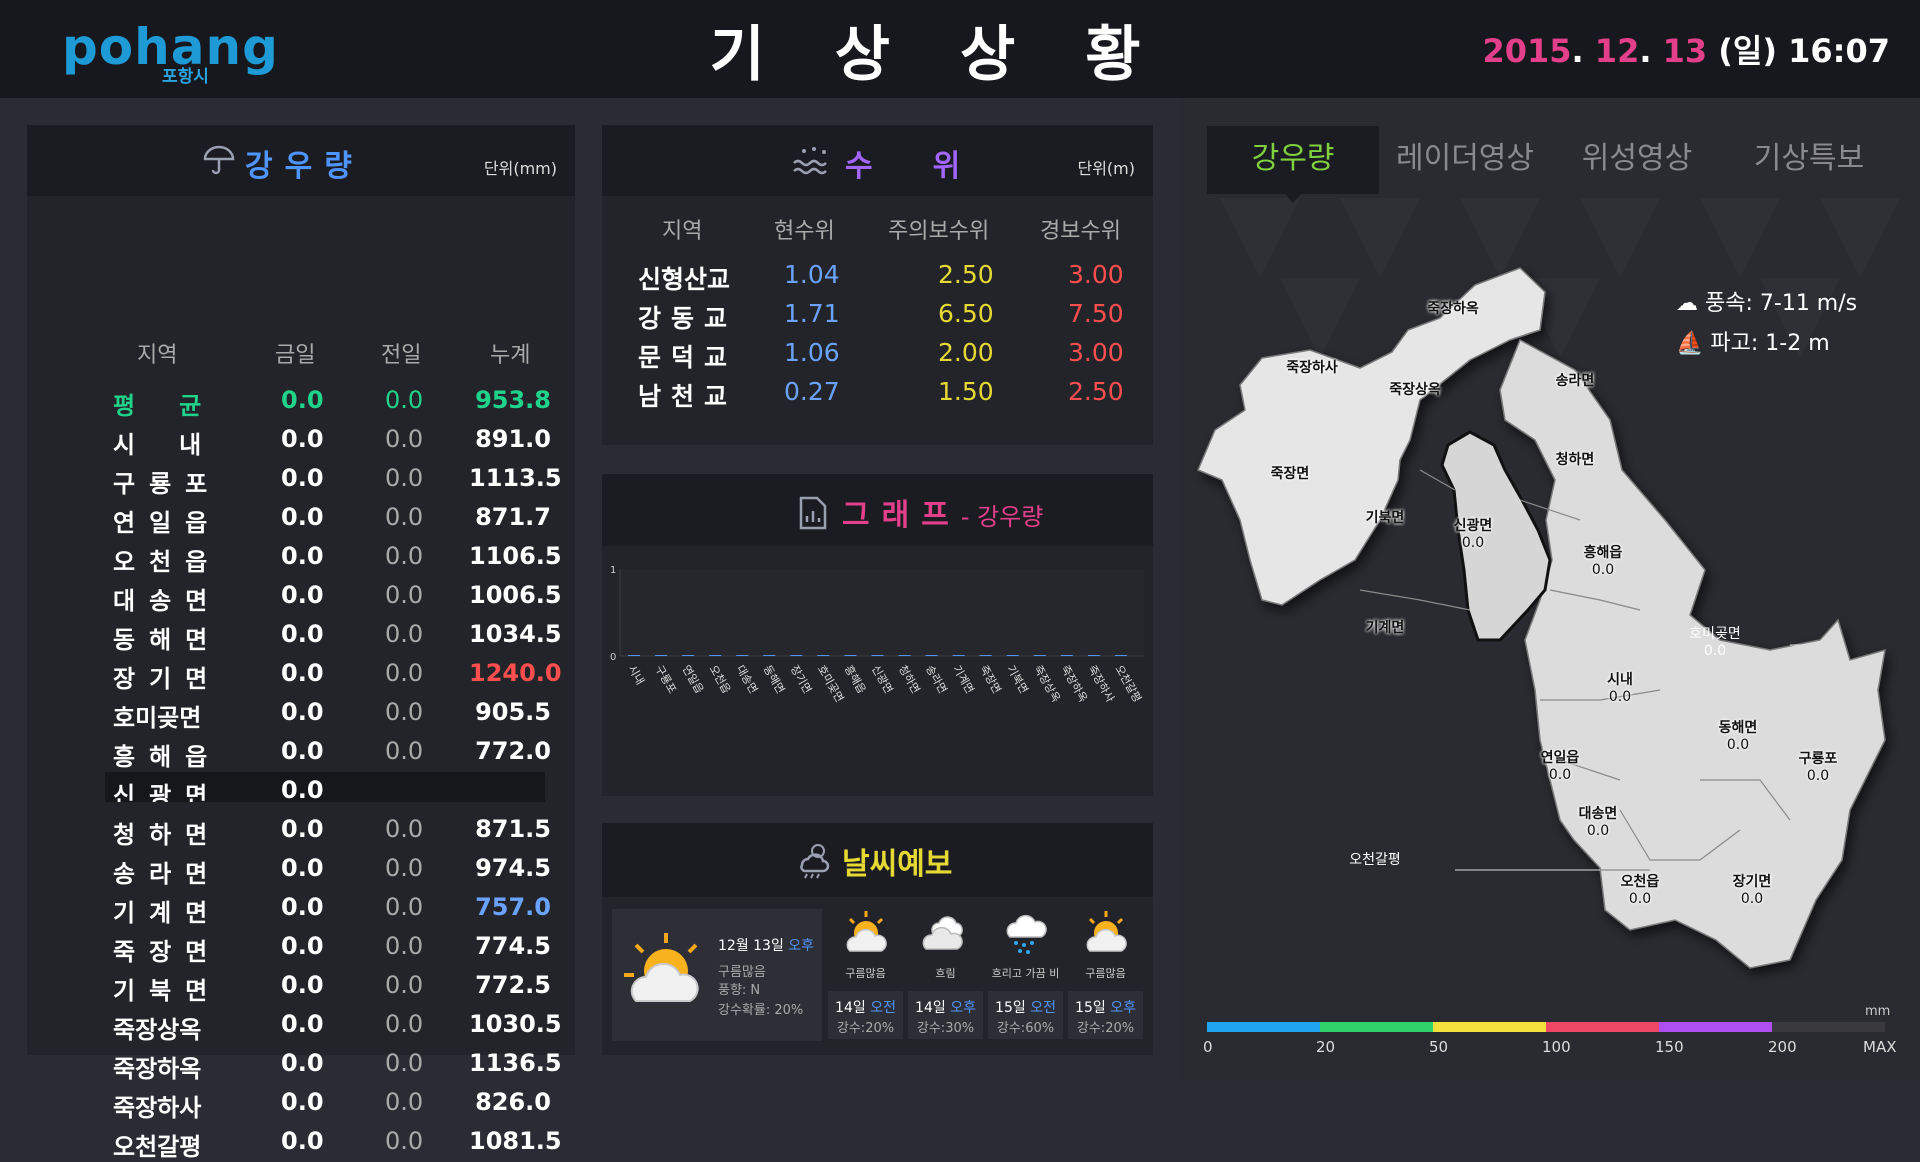 The width and height of the screenshot is (1920, 1162). I want to click on map-region-label: 시내 0.0, so click(1620, 689).